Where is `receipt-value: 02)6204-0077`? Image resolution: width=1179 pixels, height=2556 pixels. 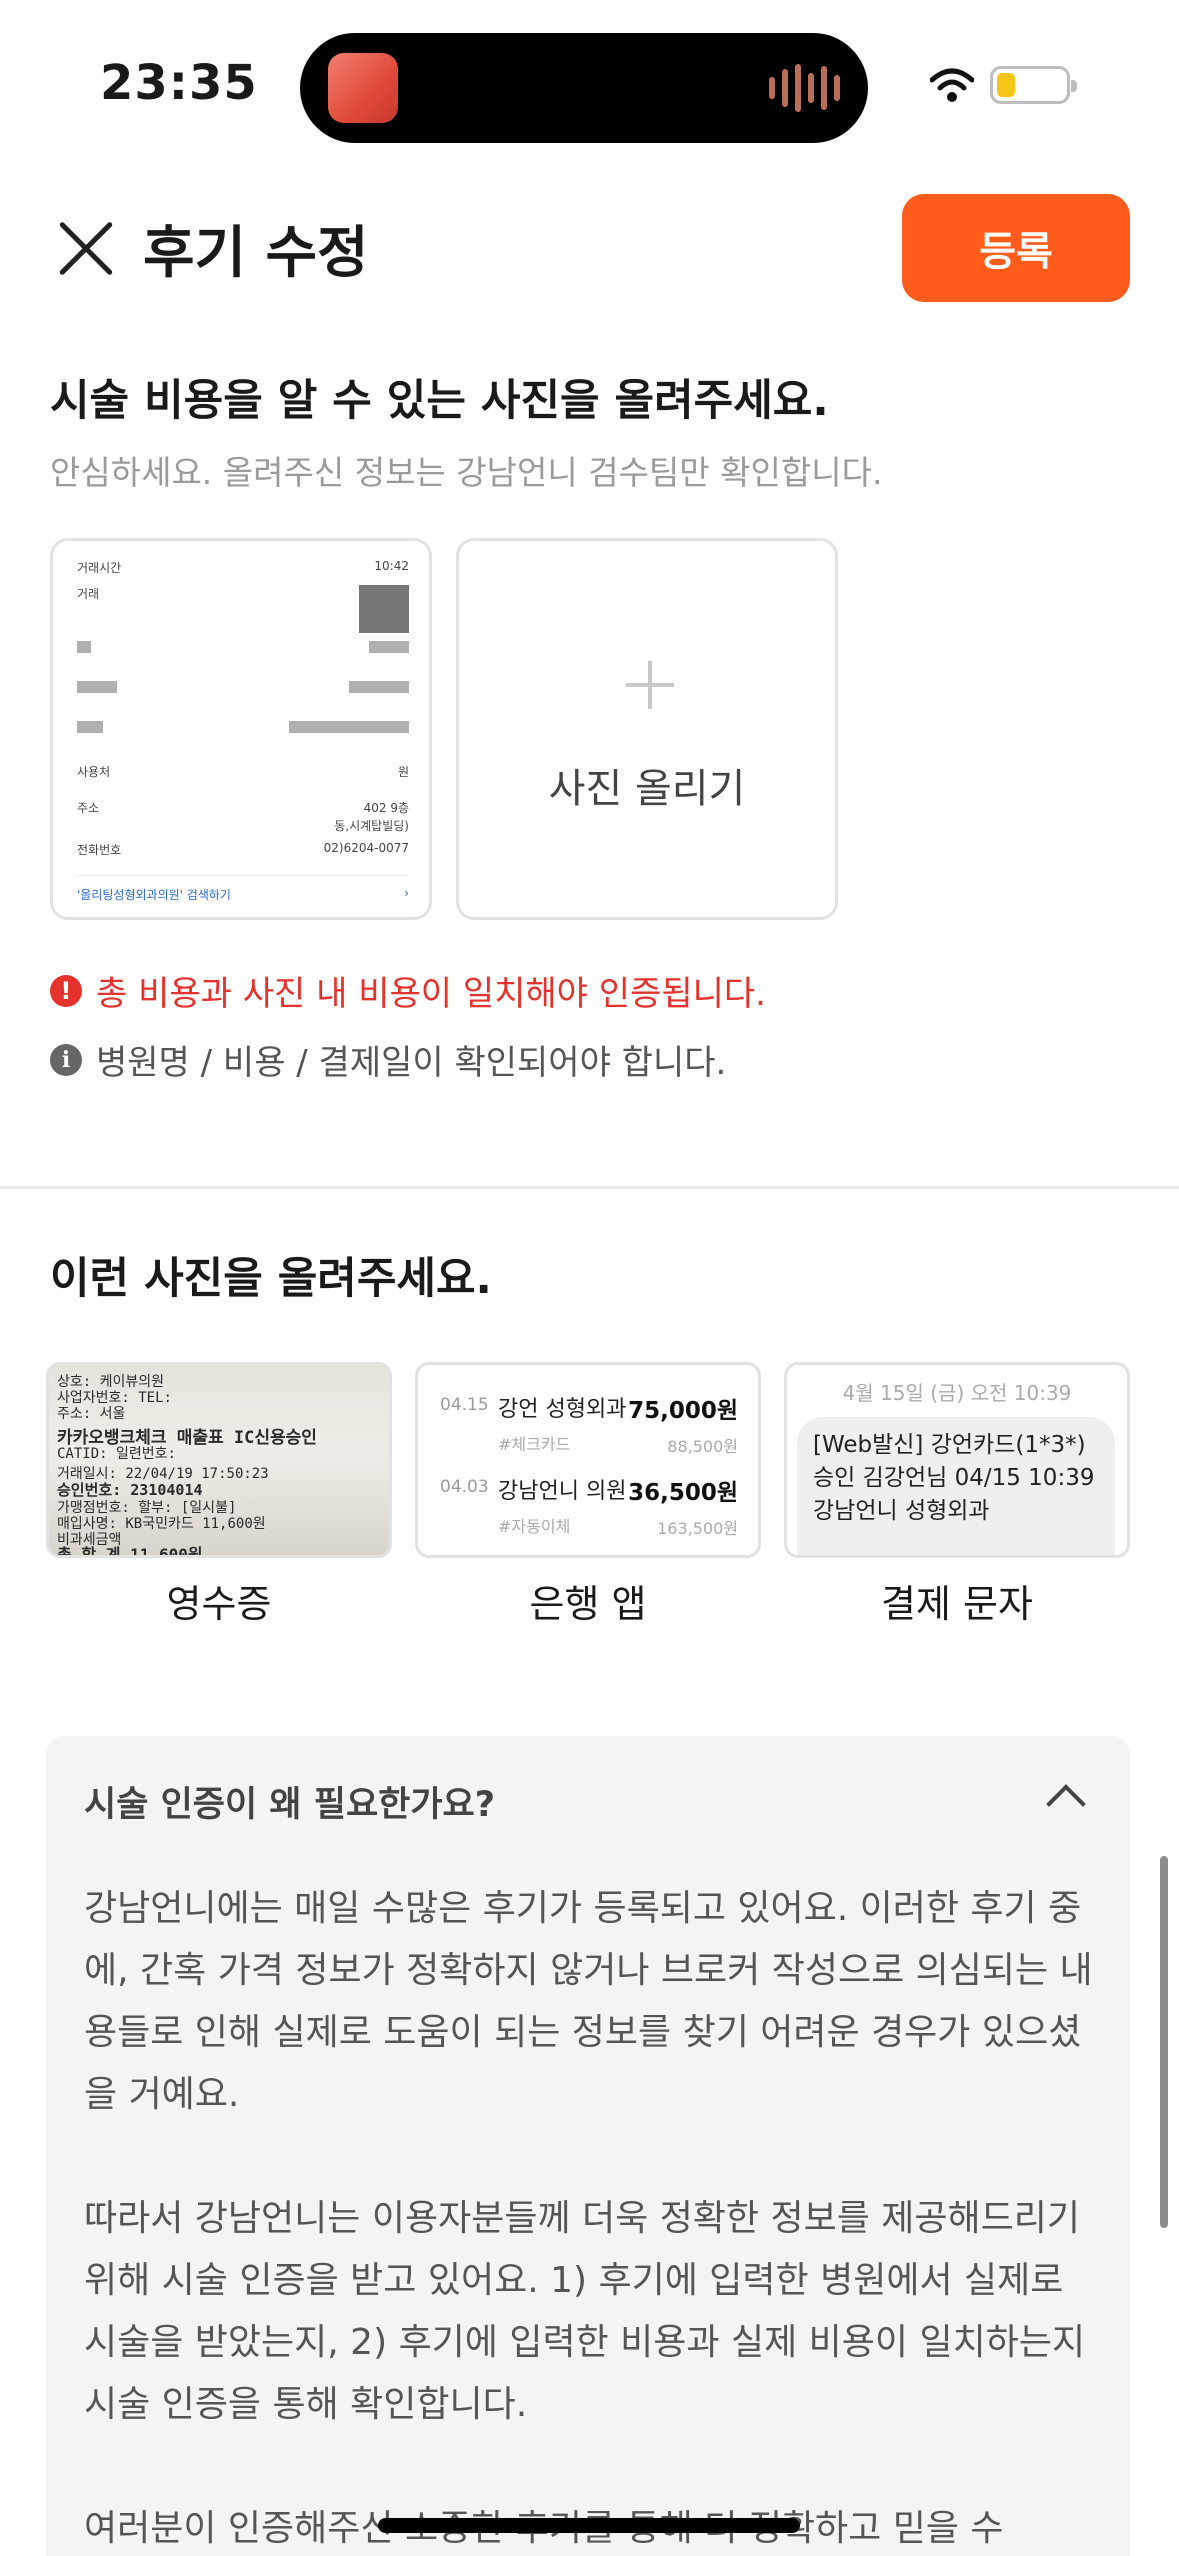
receipt-value: 02)6204-0077 is located at coordinates (366, 848).